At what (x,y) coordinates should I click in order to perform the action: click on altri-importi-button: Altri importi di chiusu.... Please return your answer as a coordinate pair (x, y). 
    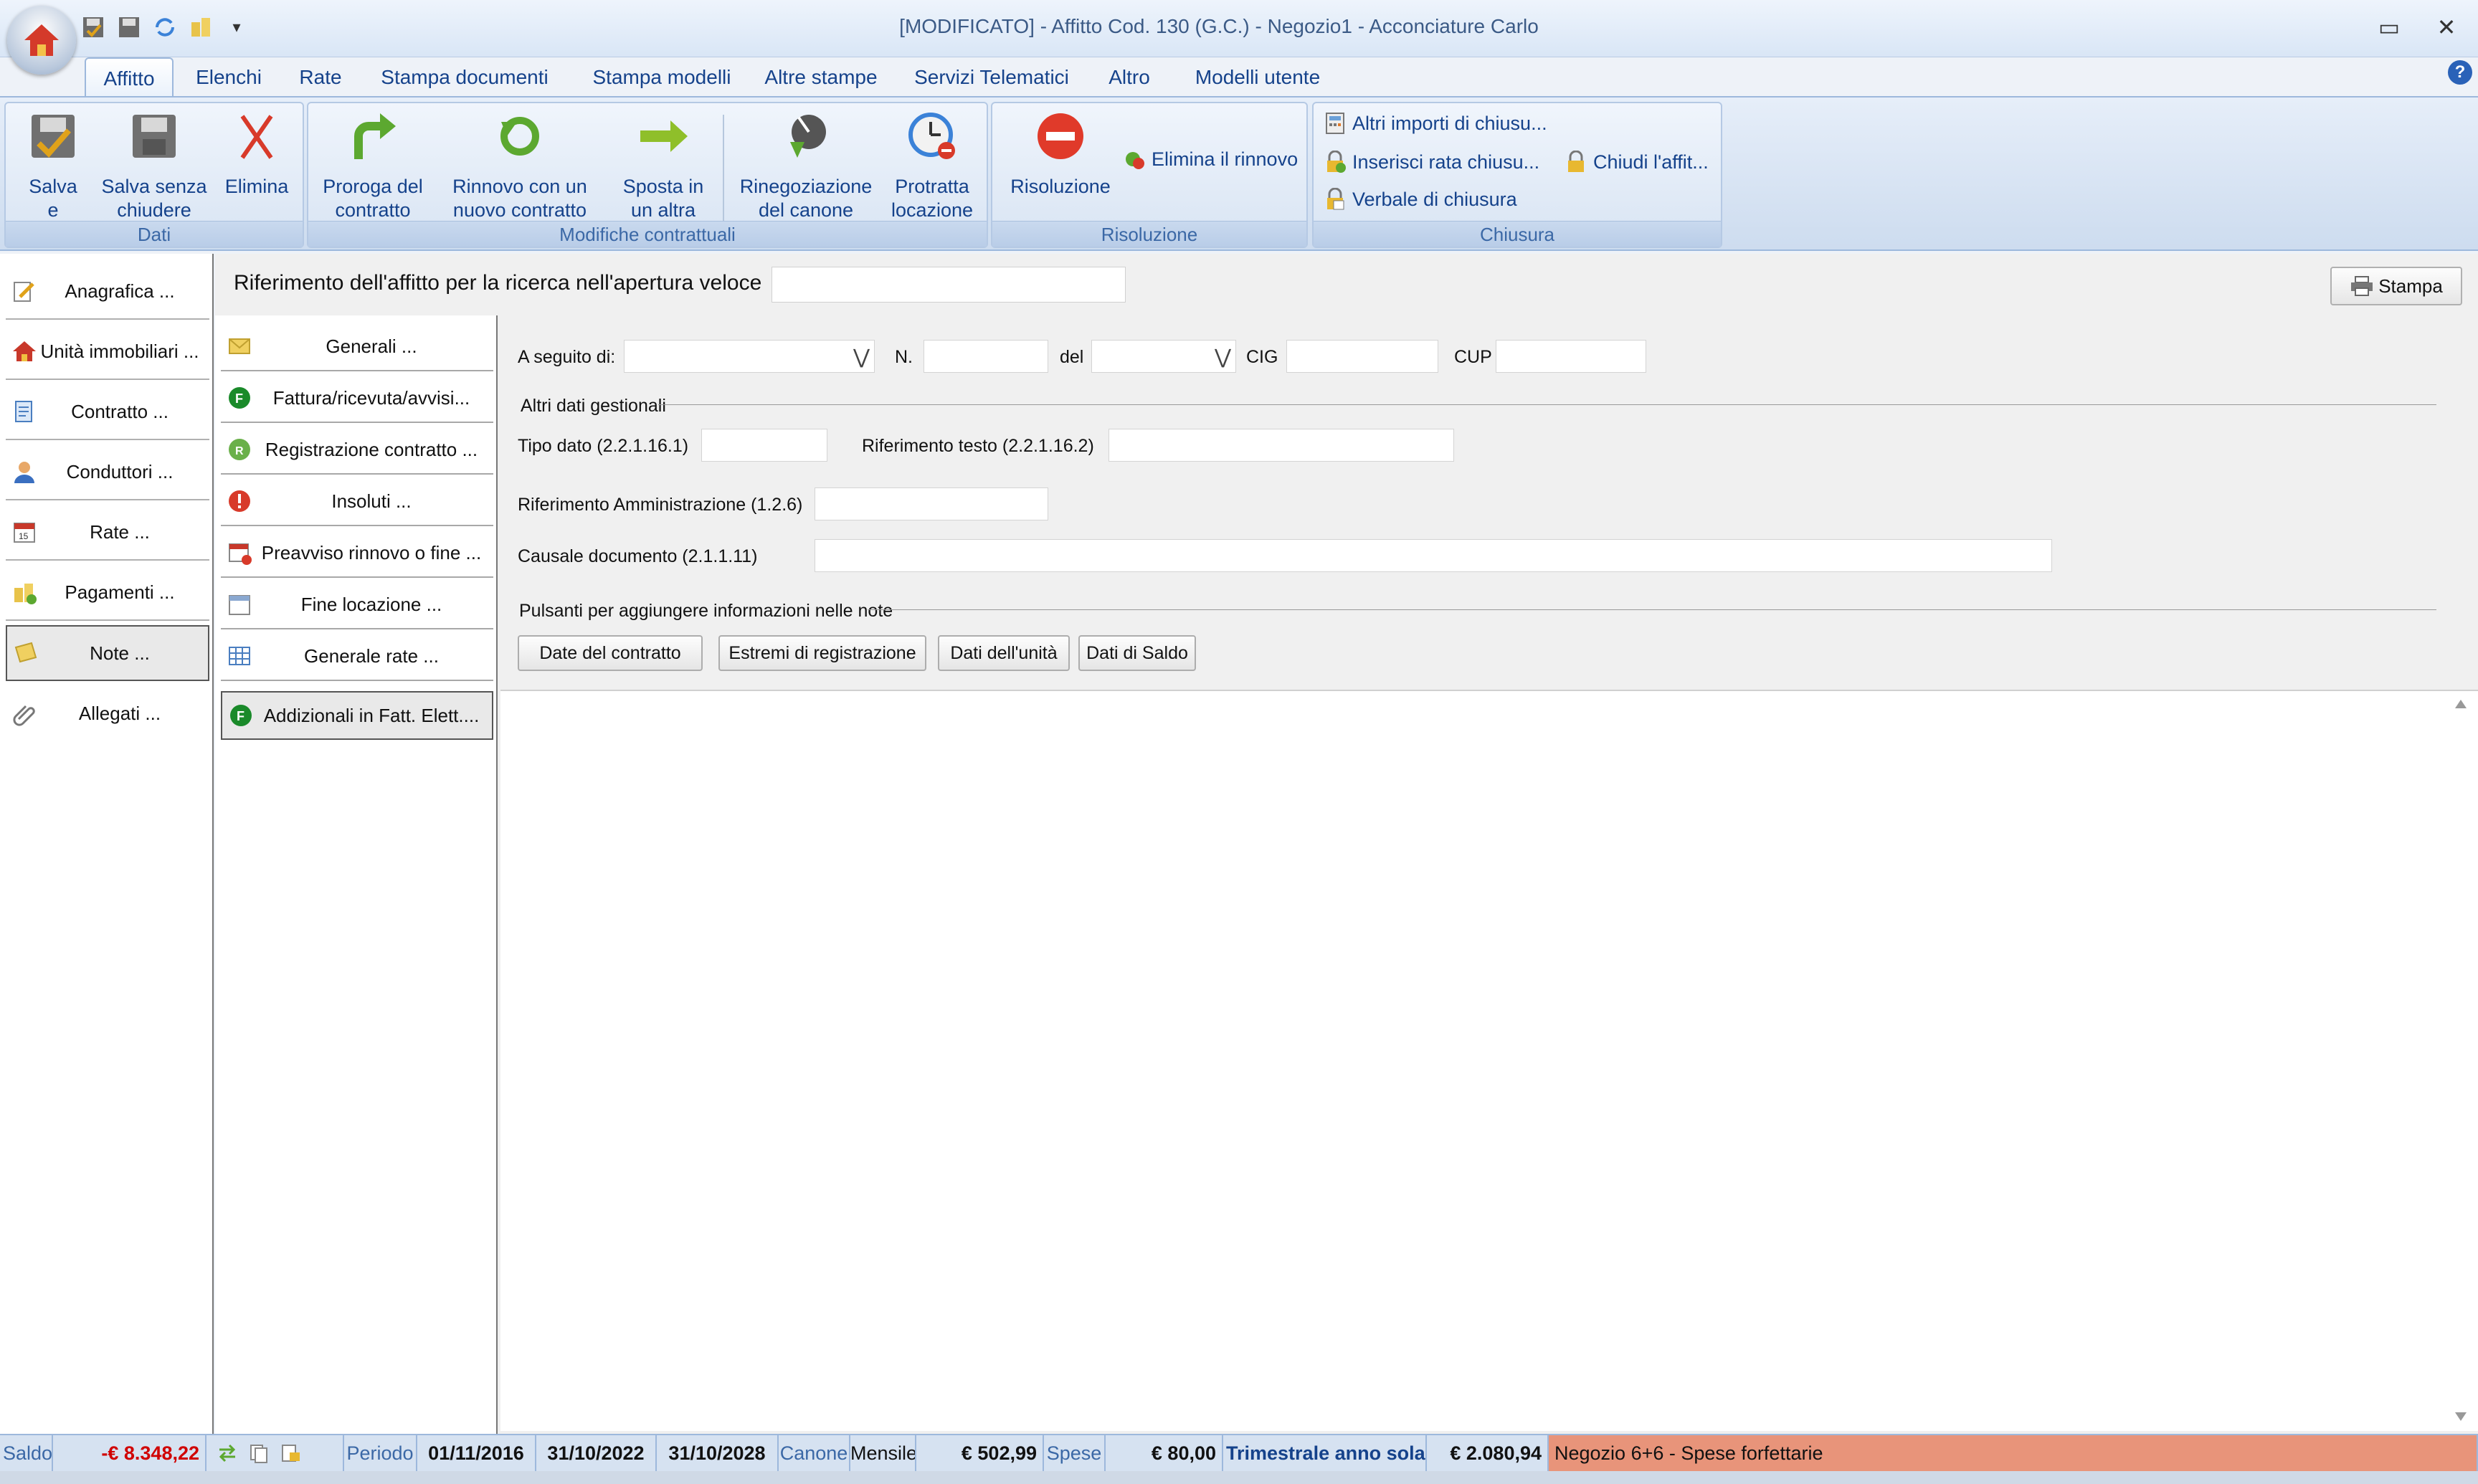
    Looking at the image, I should click on (1435, 123).